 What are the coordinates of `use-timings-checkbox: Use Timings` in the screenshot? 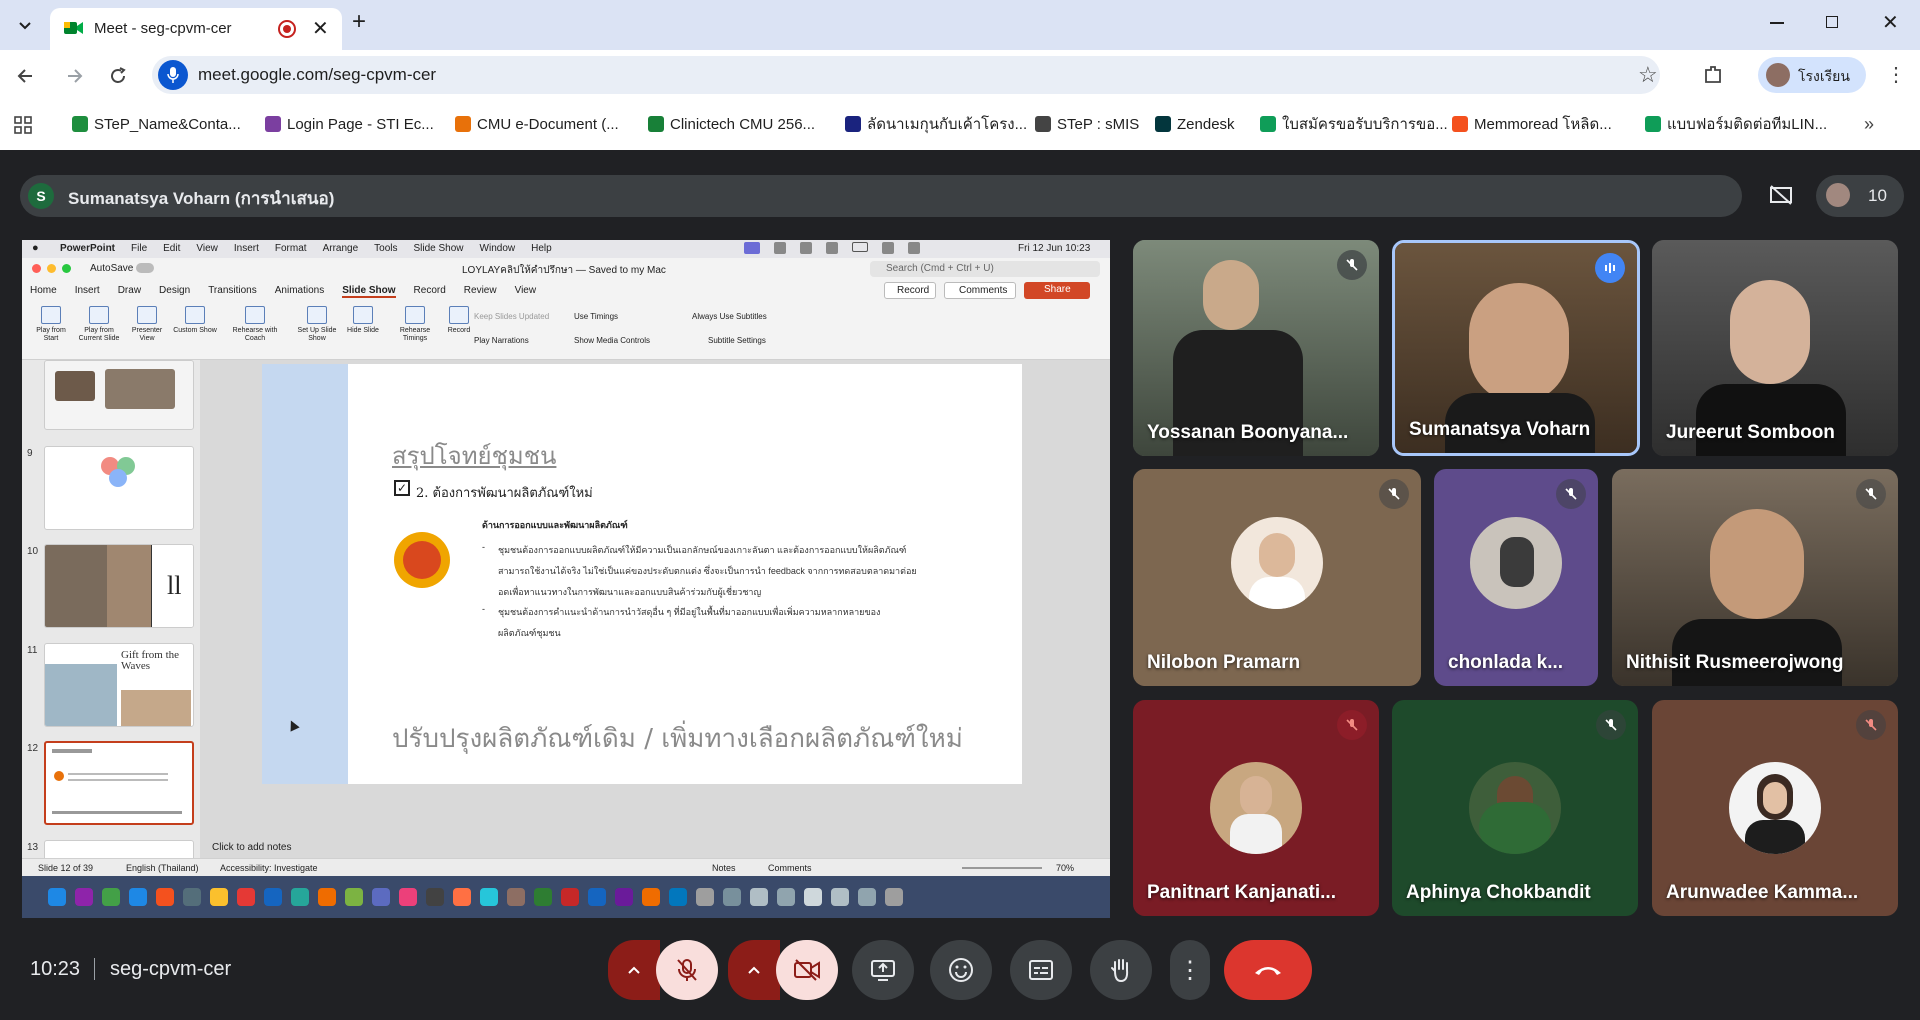 It's located at (596, 316).